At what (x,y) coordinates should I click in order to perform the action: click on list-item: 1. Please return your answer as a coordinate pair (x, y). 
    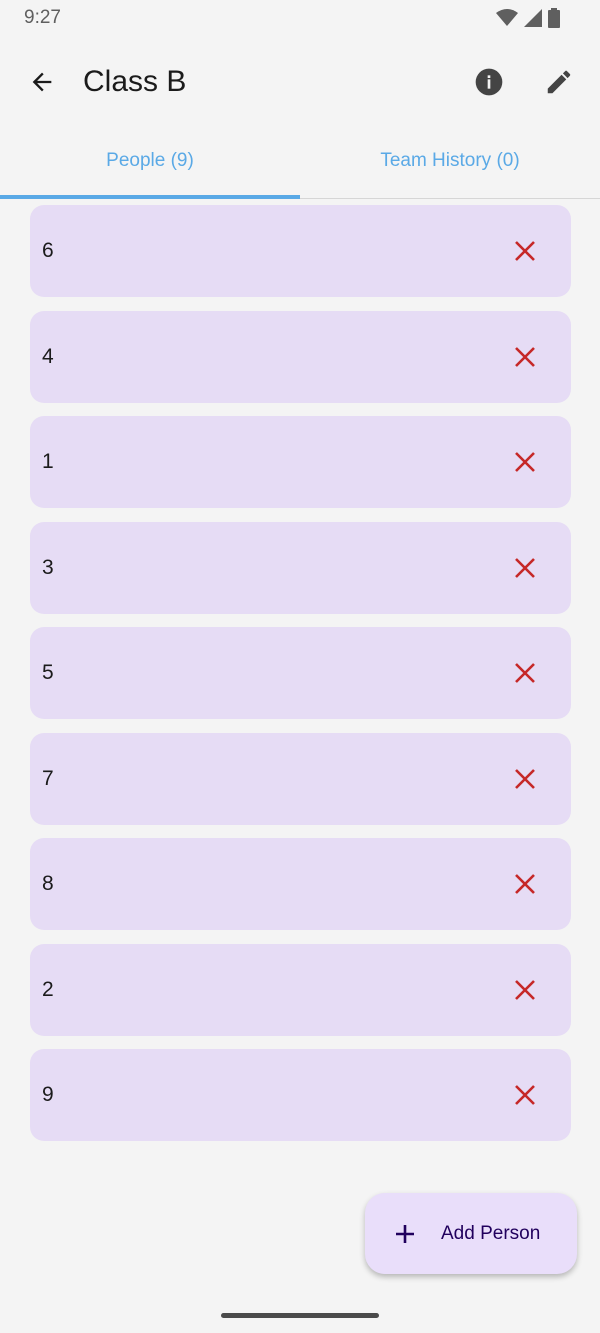
    Looking at the image, I should click on (300, 462).